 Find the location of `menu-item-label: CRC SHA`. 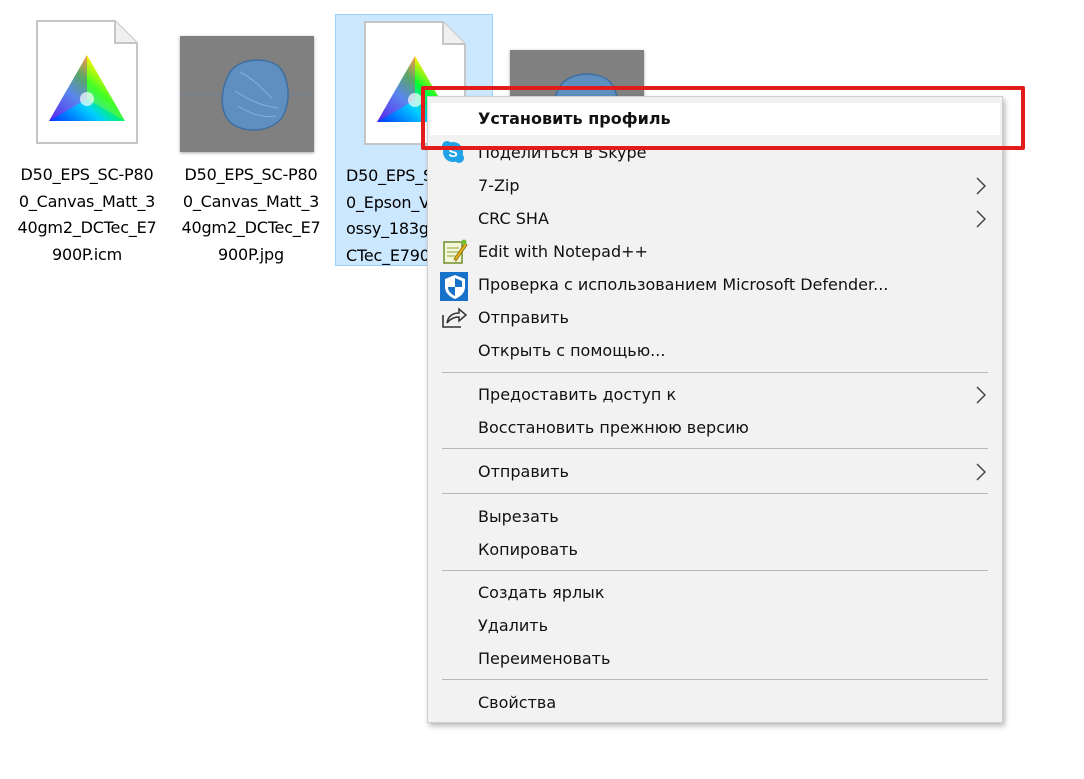

menu-item-label: CRC SHA is located at coordinates (513, 218).